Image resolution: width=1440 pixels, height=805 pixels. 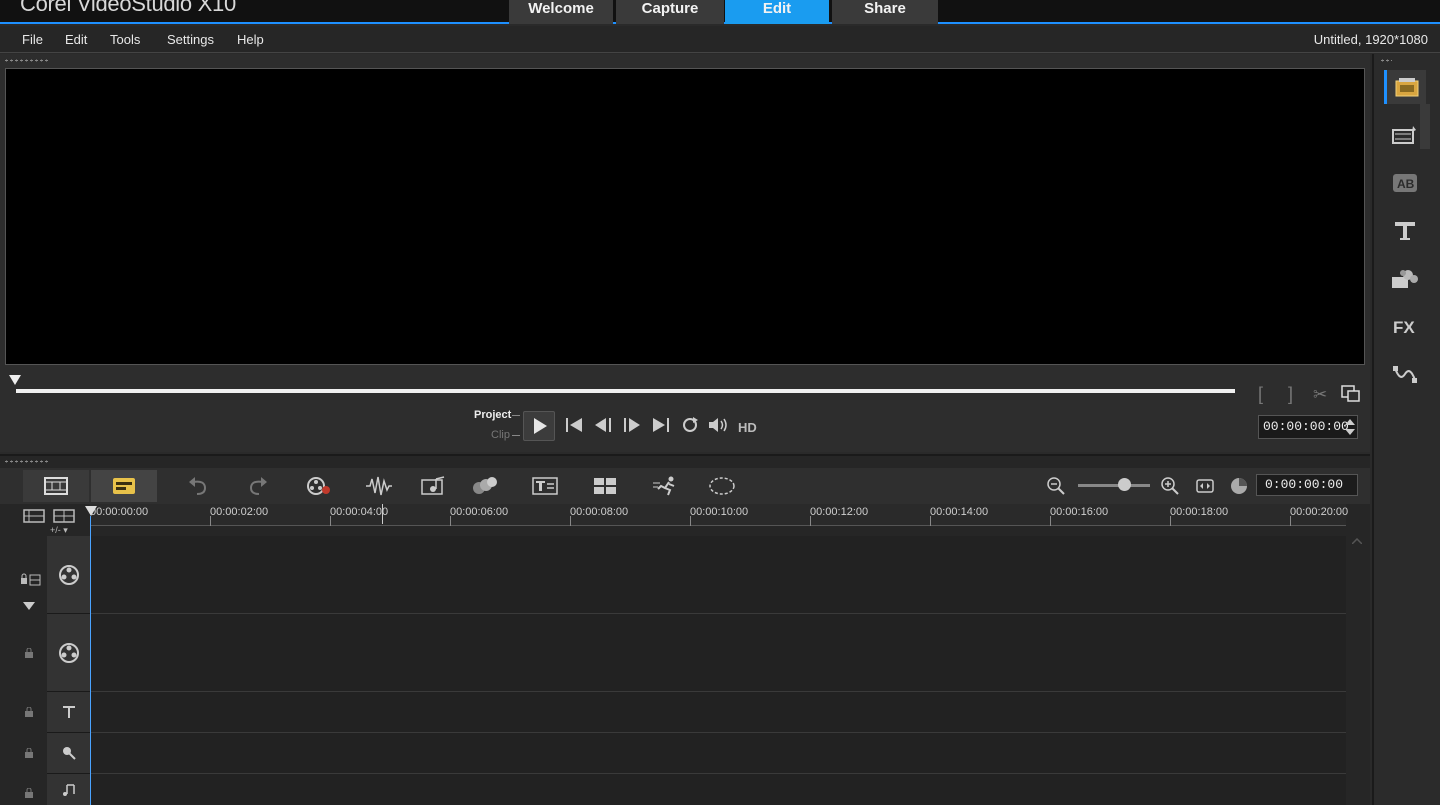 What do you see at coordinates (777, 12) in the screenshot?
I see `tab-edit: Edit` at bounding box center [777, 12].